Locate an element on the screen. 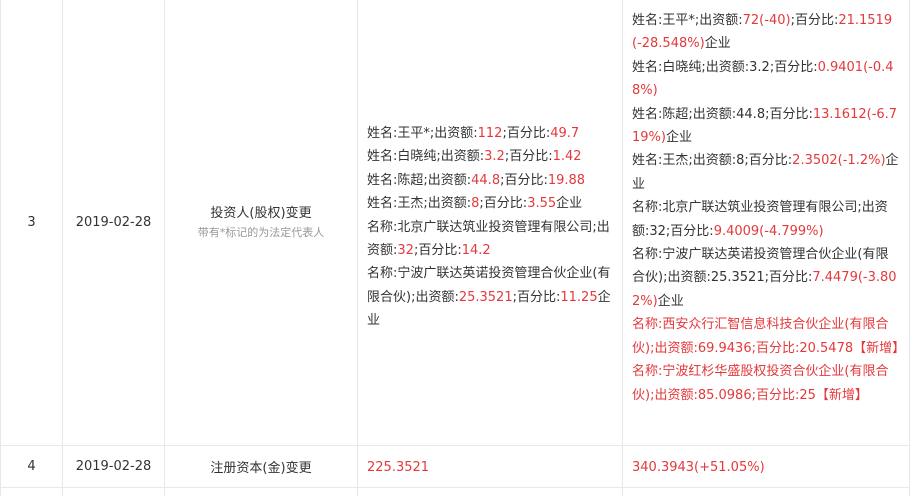  before-line: 姓名:陈超;出资额:44.8;百分比:19.88 is located at coordinates (490, 180).